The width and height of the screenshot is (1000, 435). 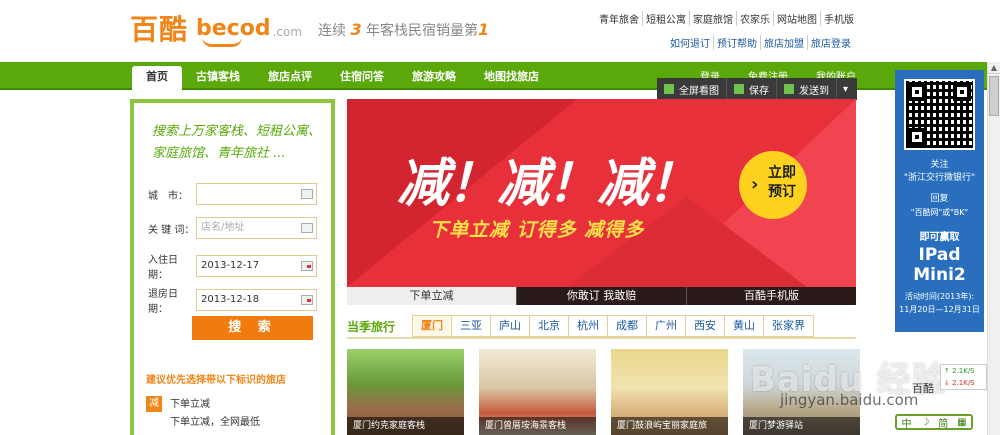 What do you see at coordinates (754, 18) in the screenshot?
I see `toplink-farm: 农家乐` at bounding box center [754, 18].